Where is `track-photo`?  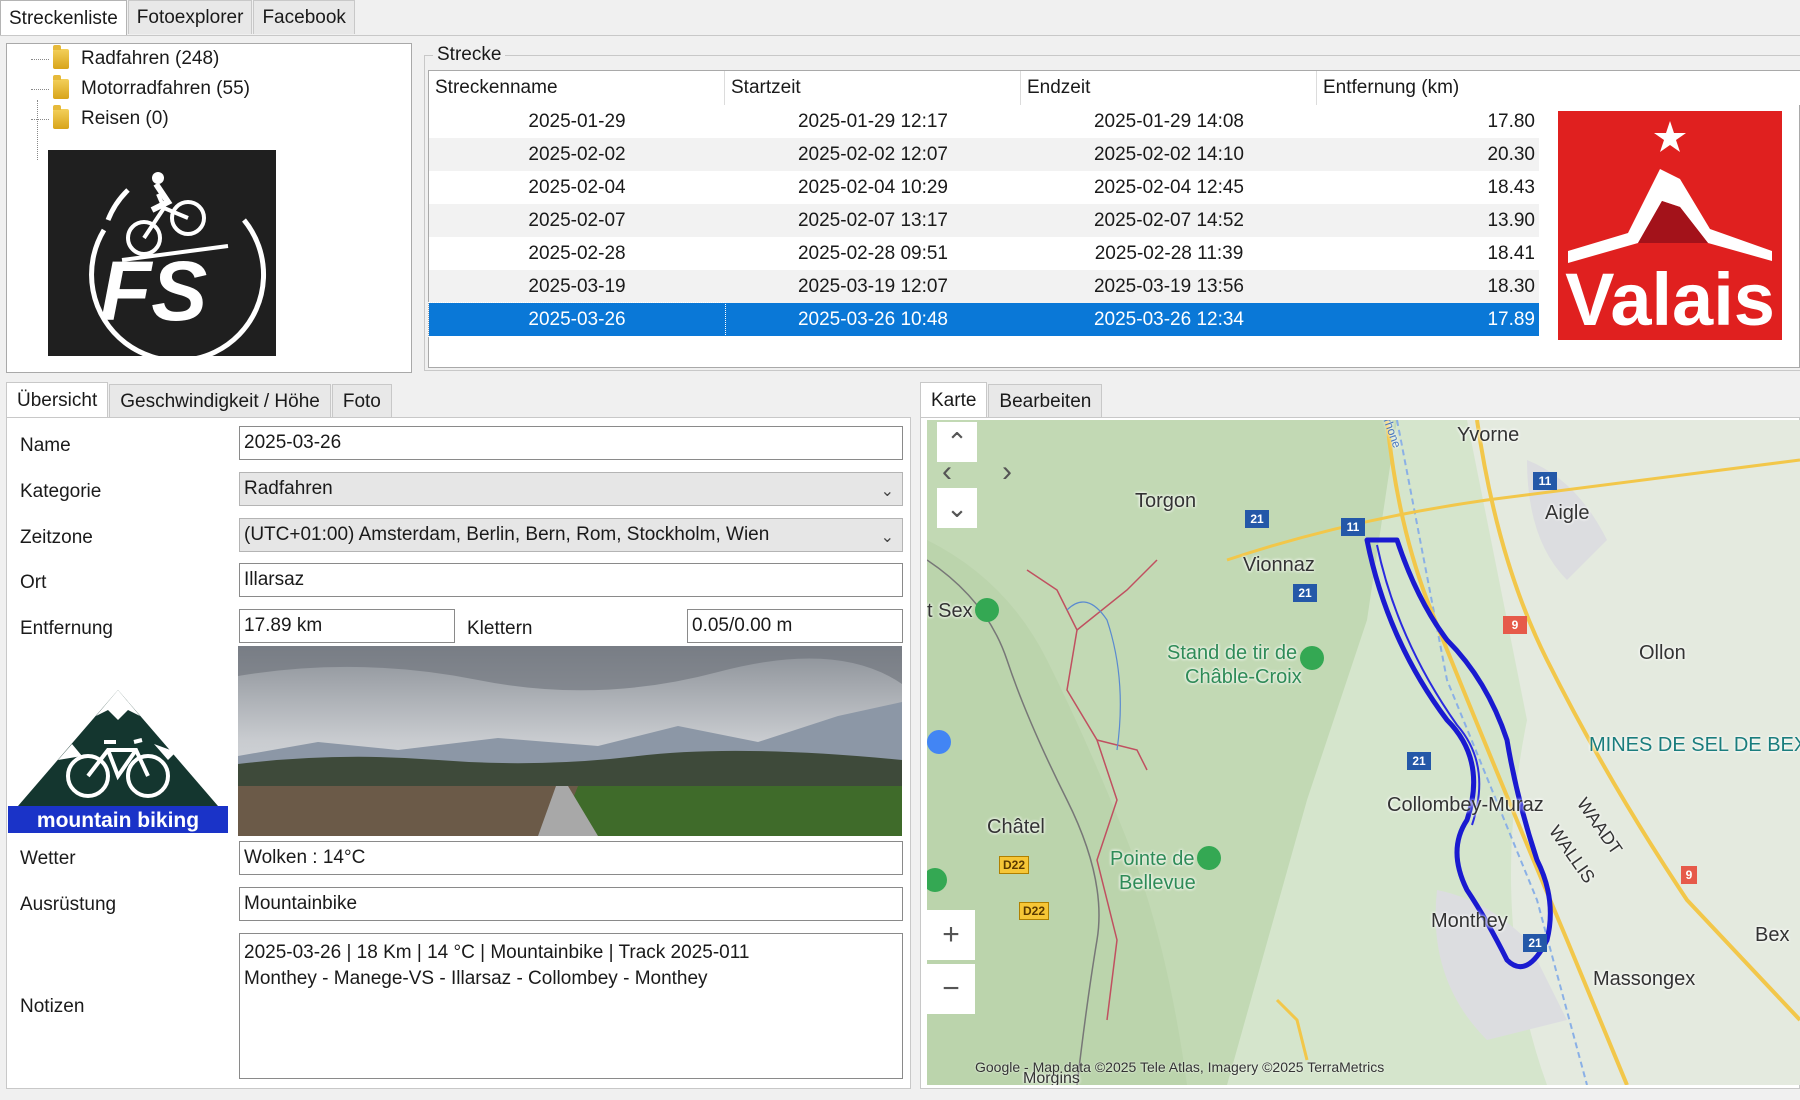 track-photo is located at coordinates (570, 741).